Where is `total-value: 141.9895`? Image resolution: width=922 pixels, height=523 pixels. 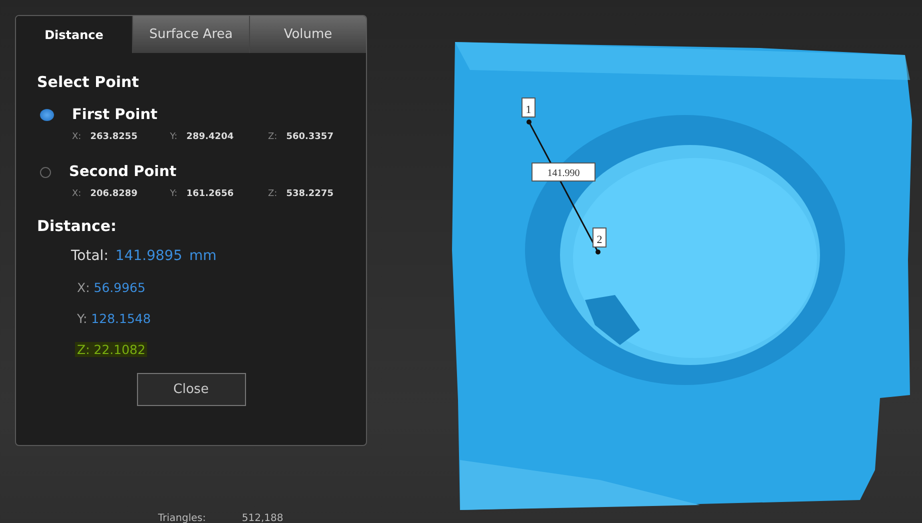 total-value: 141.9895 is located at coordinates (148, 256).